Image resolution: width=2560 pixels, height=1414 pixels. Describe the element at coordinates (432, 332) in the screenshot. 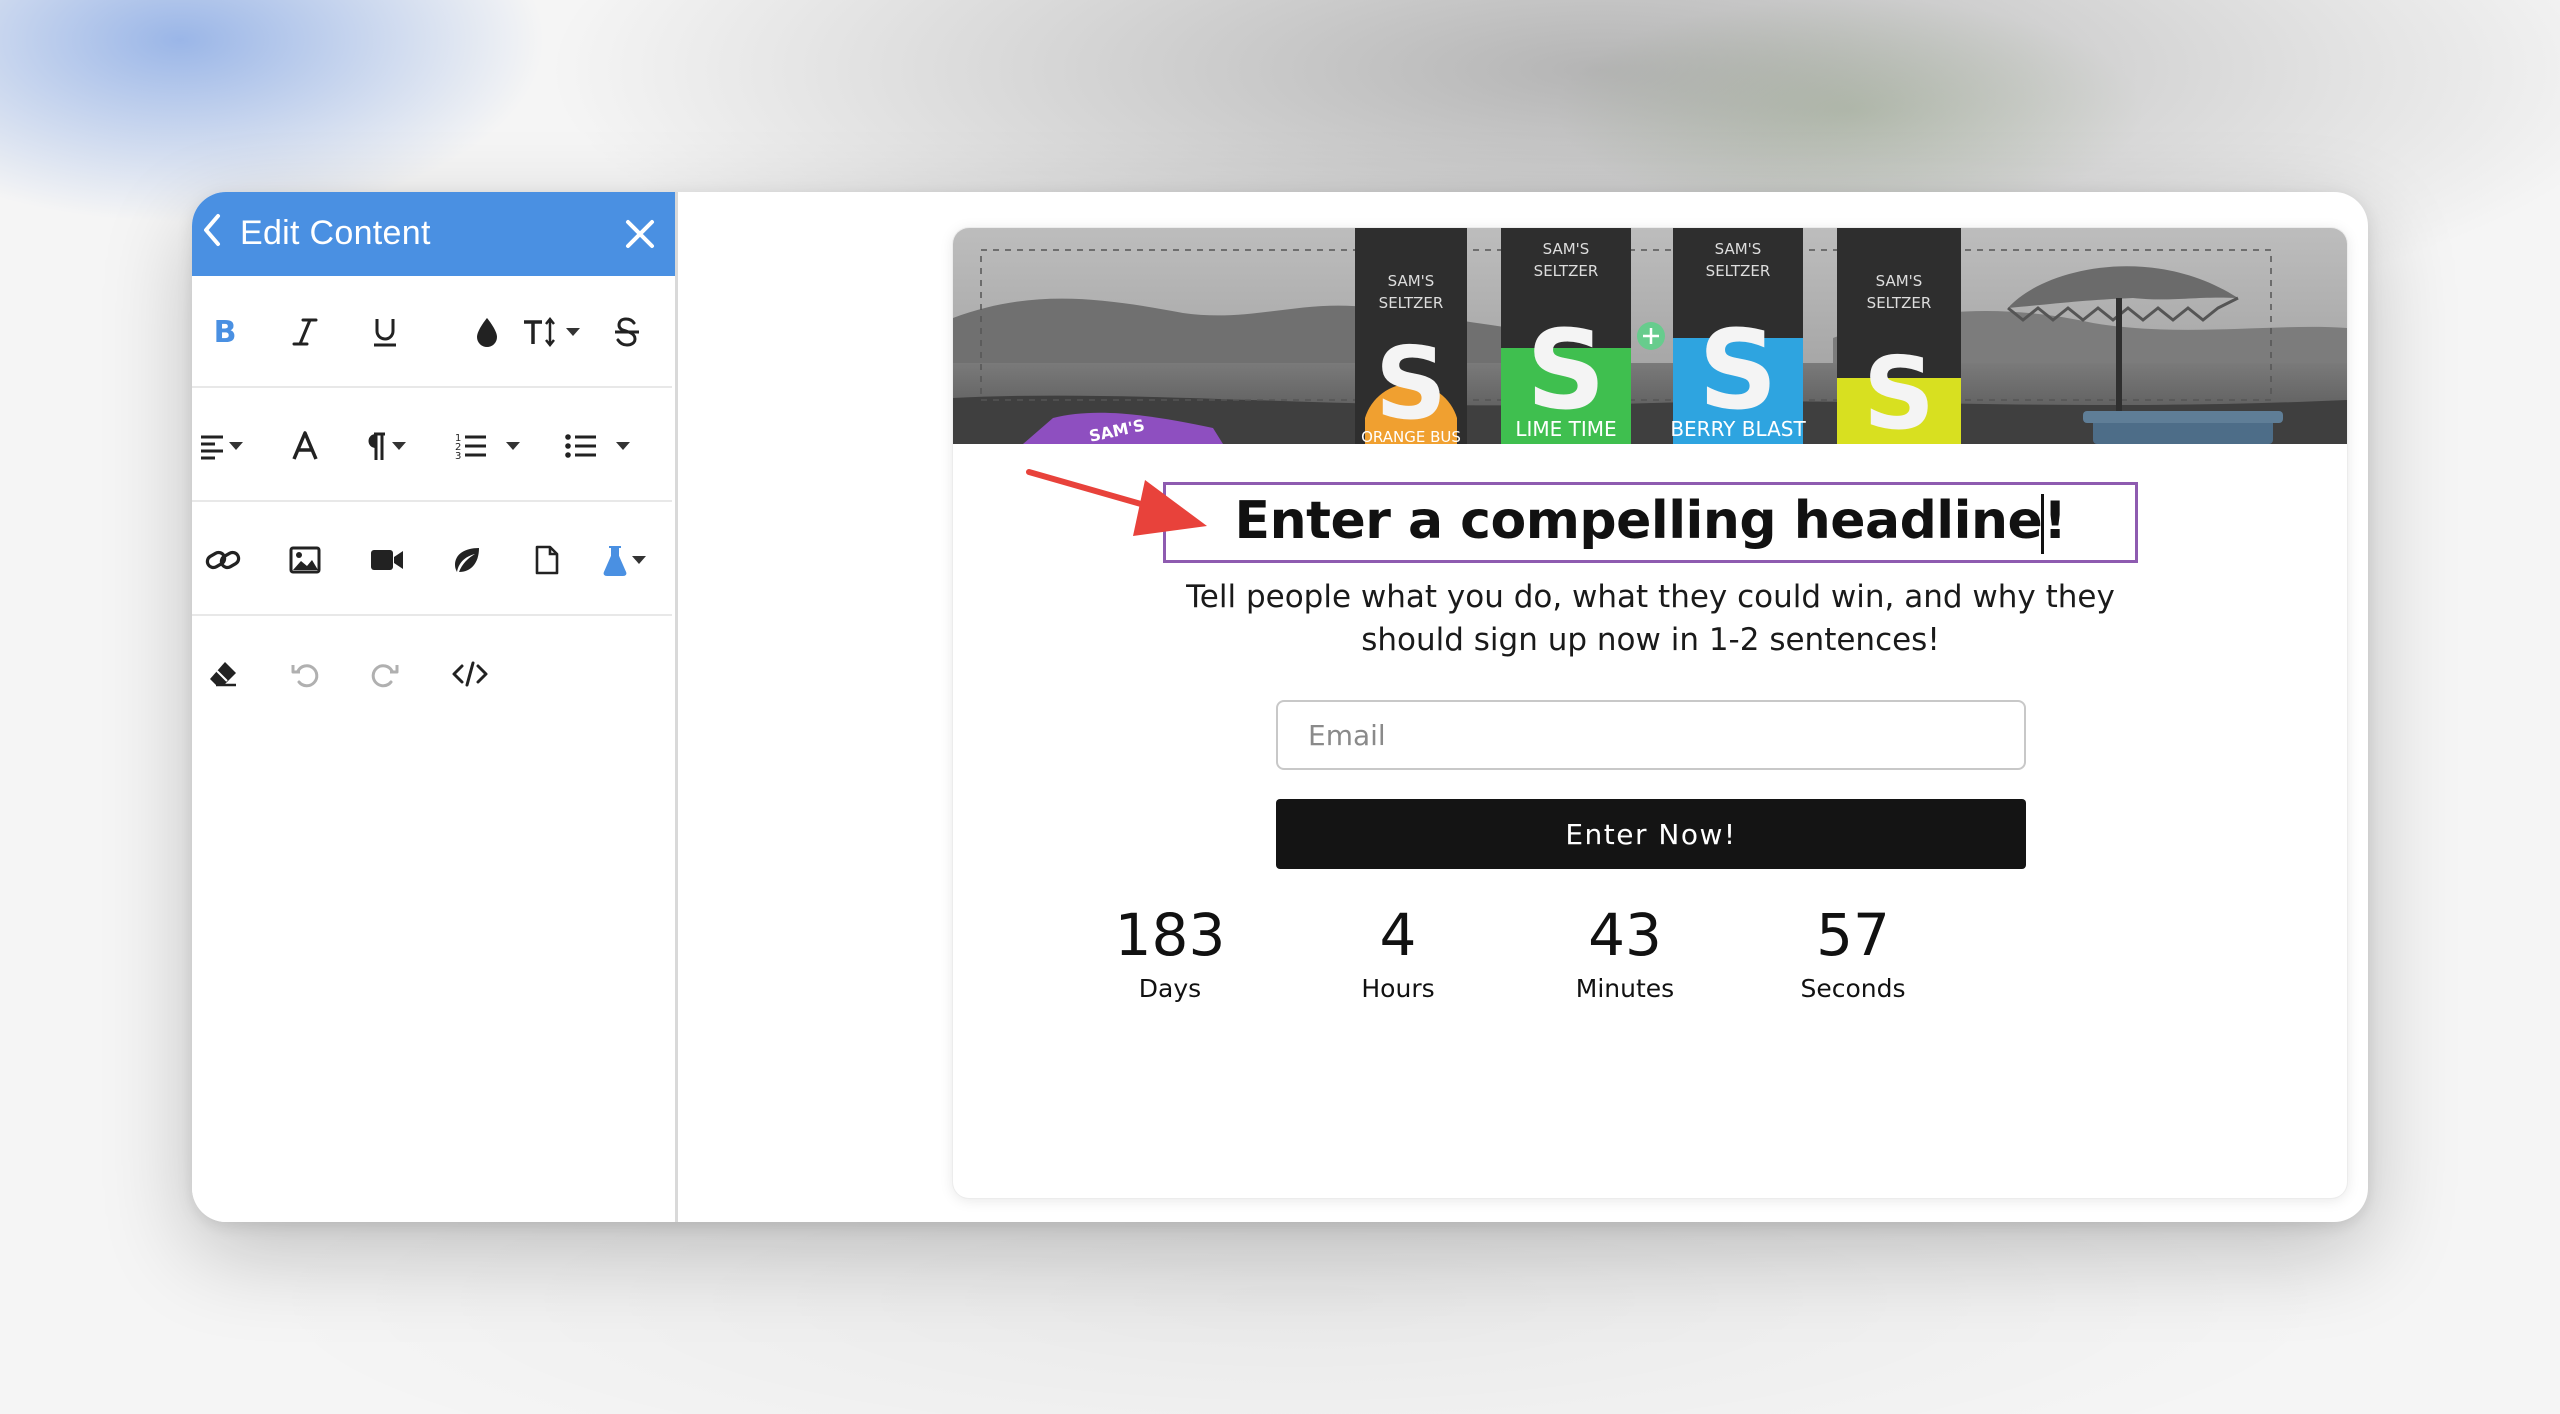

I see `toolbar-row-formatting: B` at that location.